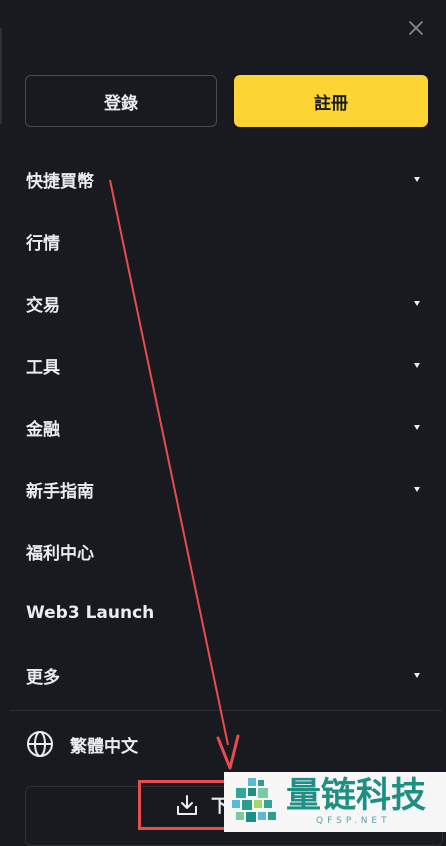 The image size is (446, 846). What do you see at coordinates (223, 179) in the screenshot?
I see `menu-item-quick-buy: 快捷買幣` at bounding box center [223, 179].